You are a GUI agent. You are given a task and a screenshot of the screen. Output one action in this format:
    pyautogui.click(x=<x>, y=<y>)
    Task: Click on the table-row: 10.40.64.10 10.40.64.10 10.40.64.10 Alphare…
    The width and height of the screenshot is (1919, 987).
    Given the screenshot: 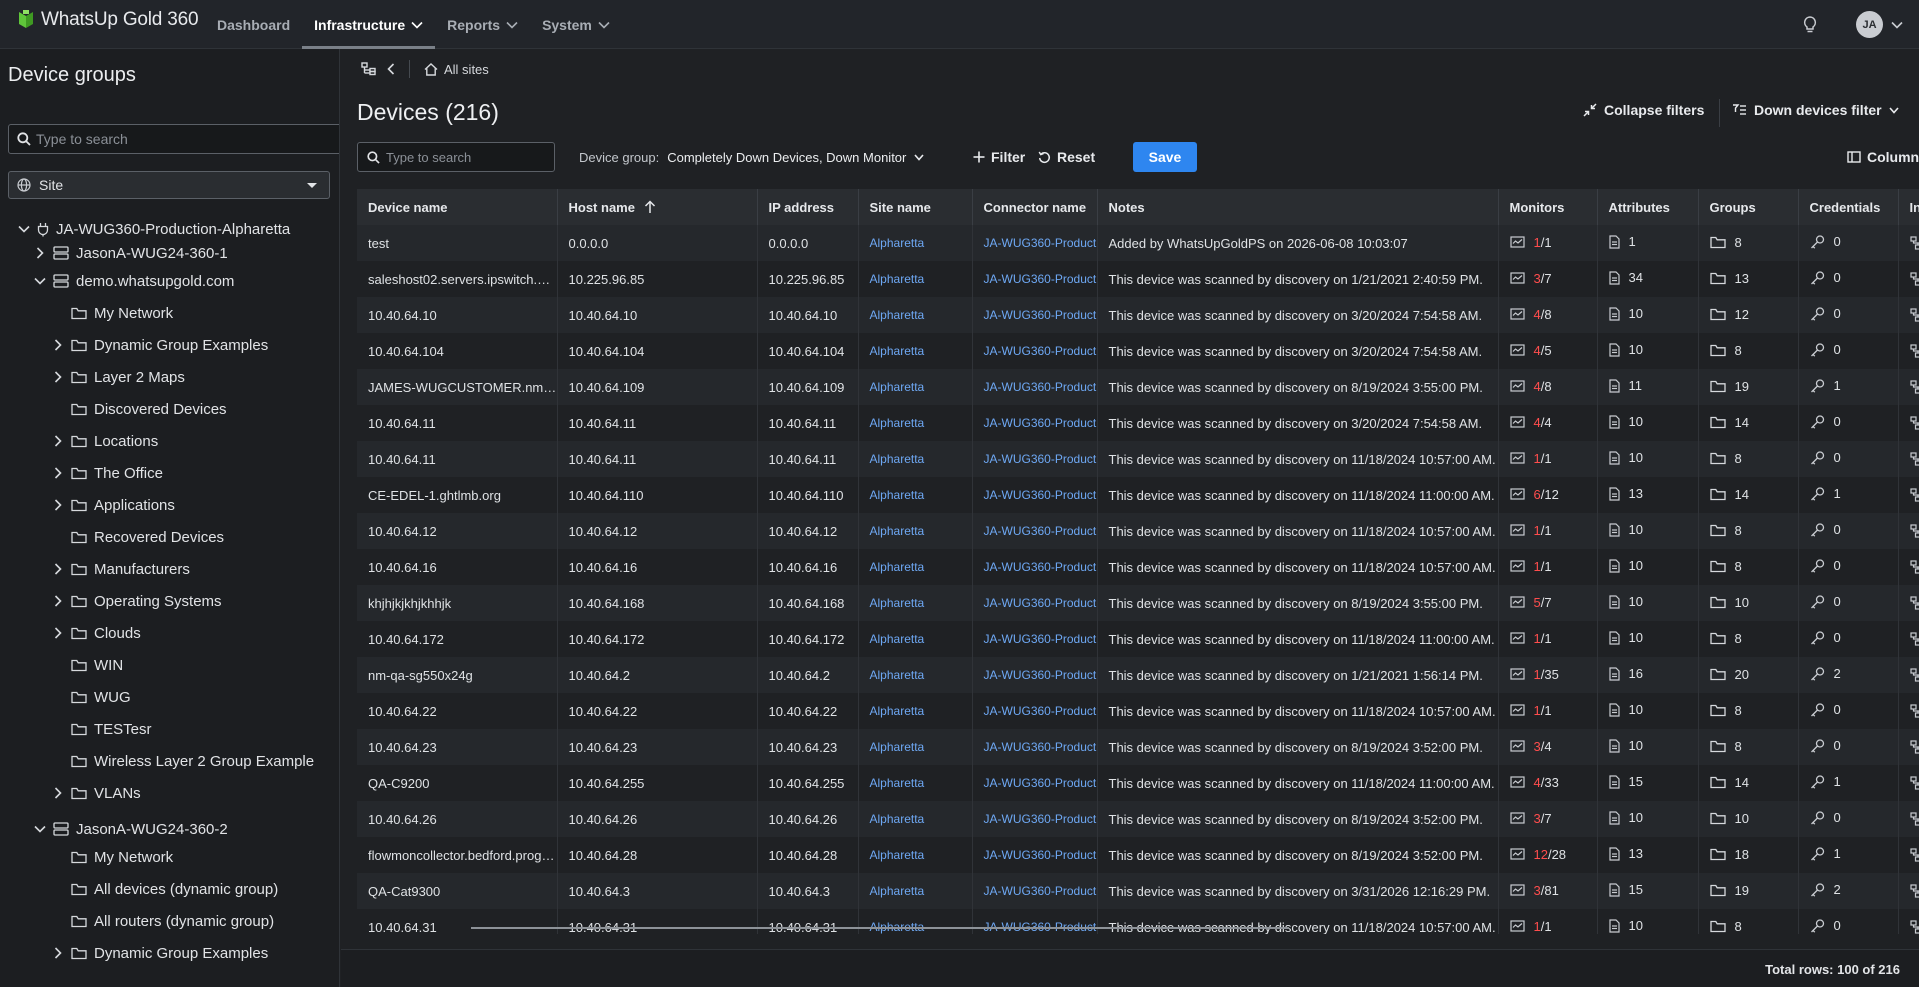 What is the action you would take?
    pyautogui.click(x=1138, y=315)
    